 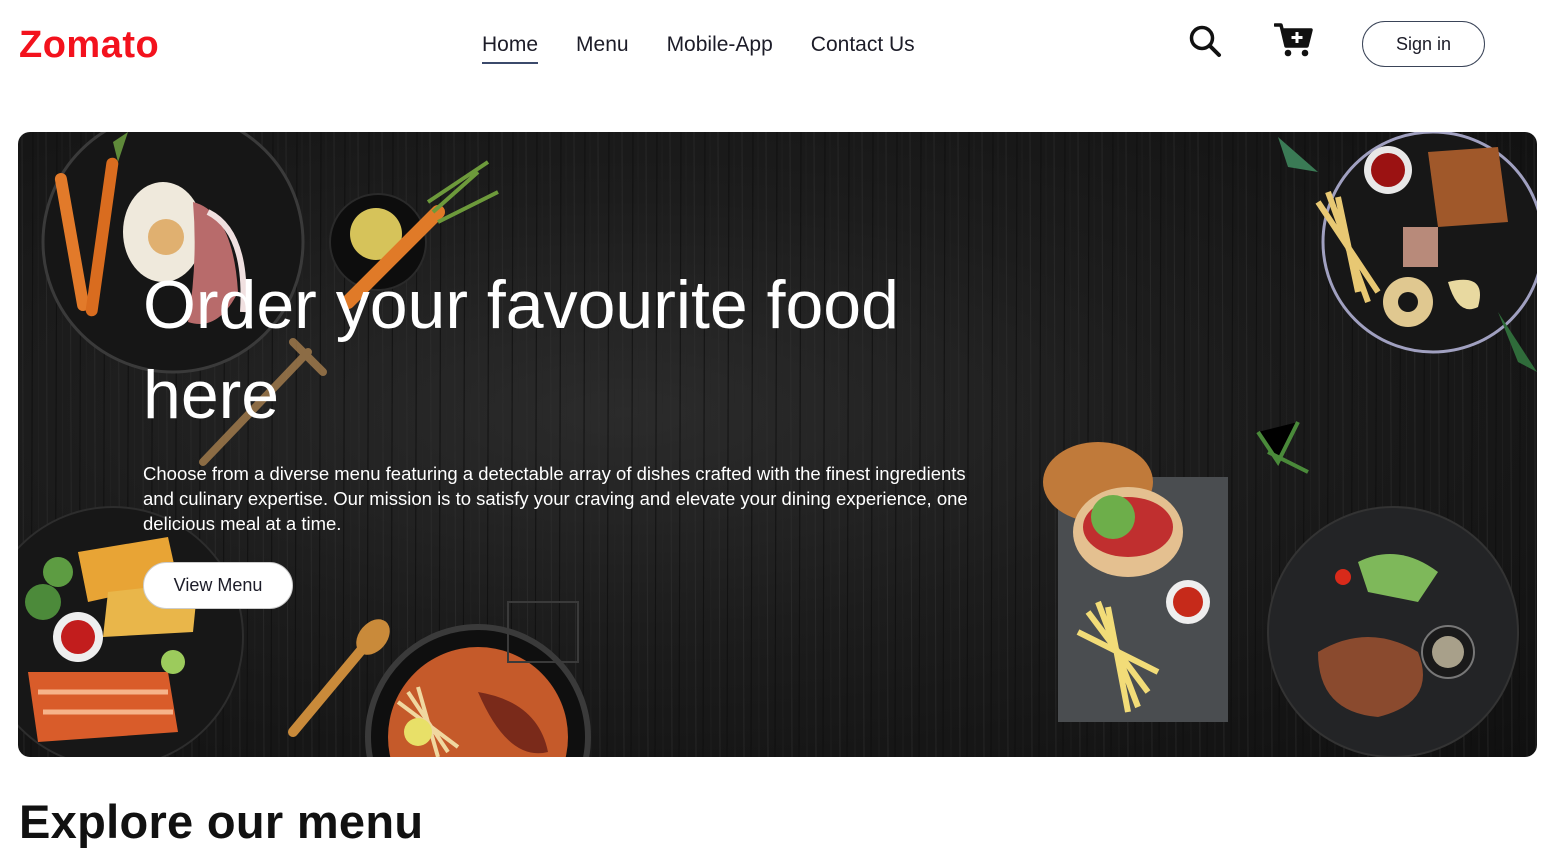 I want to click on hero-title: Order your favourite food here, so click(x=521, y=350).